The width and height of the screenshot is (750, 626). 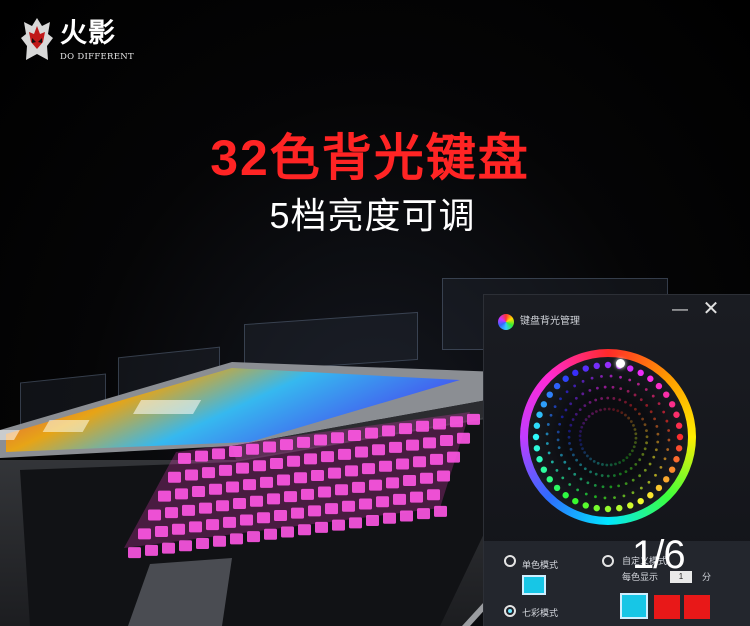 I want to click on mode-label-rainbow: 七彩模式, so click(x=540, y=613).